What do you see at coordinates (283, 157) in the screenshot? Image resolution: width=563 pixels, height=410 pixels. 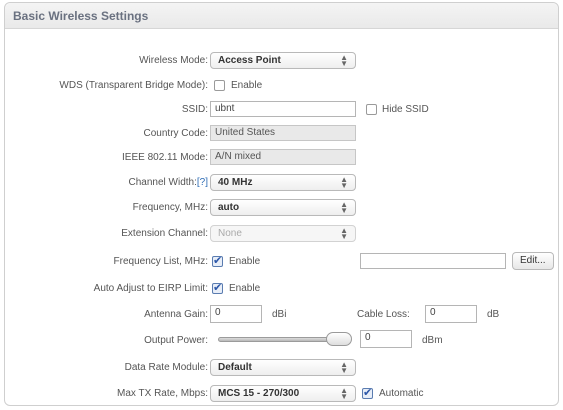 I see `ieee-mode-field: A/N mixed` at bounding box center [283, 157].